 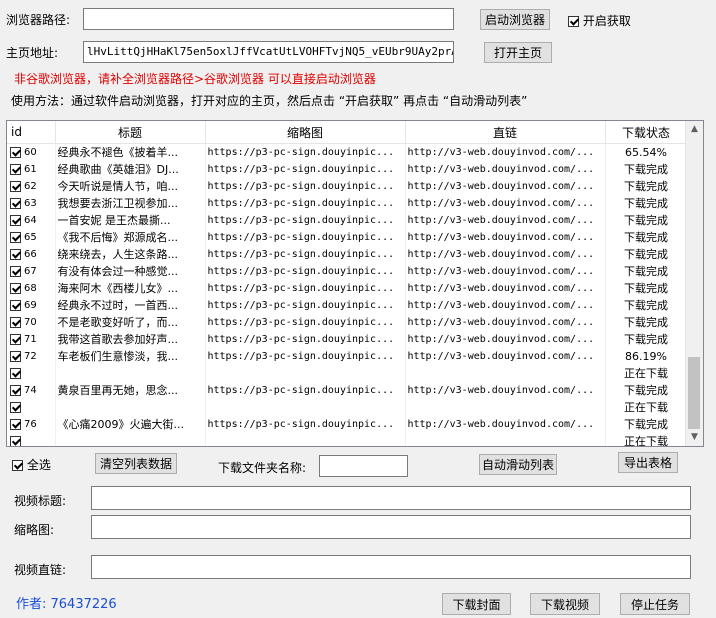 What do you see at coordinates (305, 132) in the screenshot?
I see `col-header-thumb: 缩略图` at bounding box center [305, 132].